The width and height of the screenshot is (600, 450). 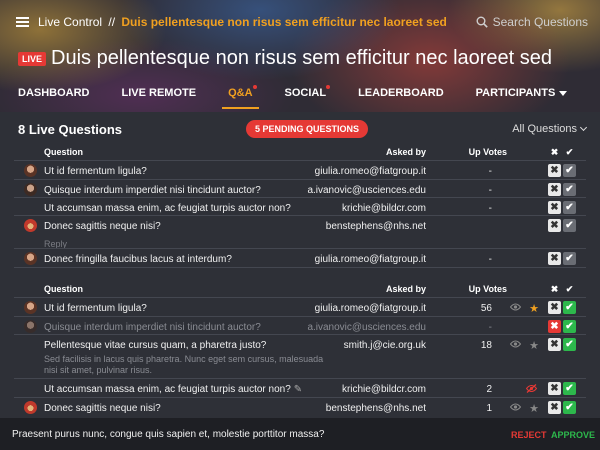 I want to click on attachment-icon: ✎, so click(x=298, y=389).